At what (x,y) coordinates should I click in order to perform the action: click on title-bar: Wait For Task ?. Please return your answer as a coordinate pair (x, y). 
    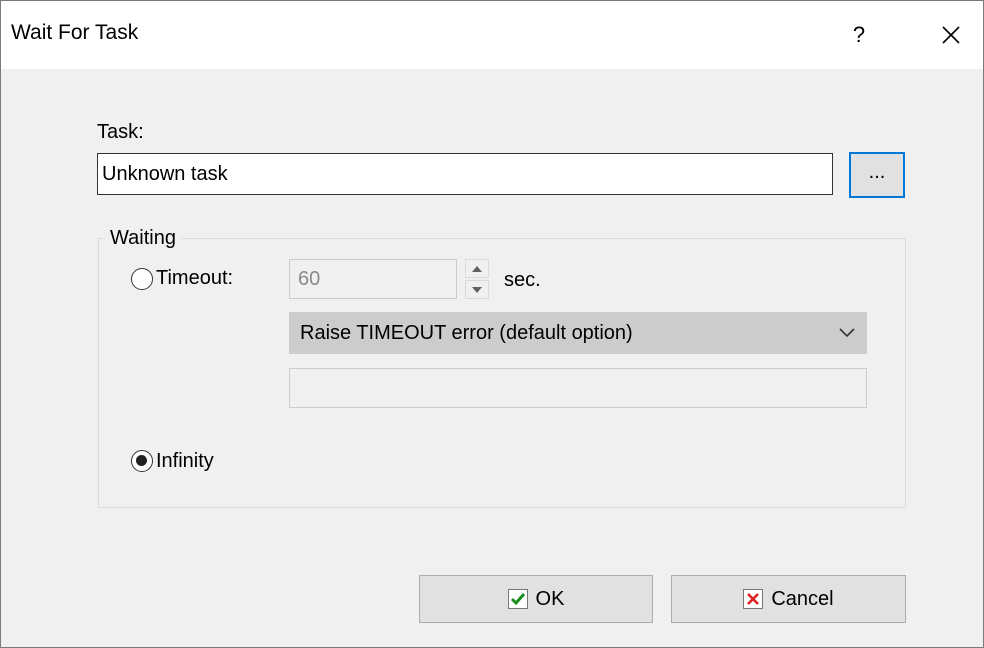
    Looking at the image, I should click on (492, 35).